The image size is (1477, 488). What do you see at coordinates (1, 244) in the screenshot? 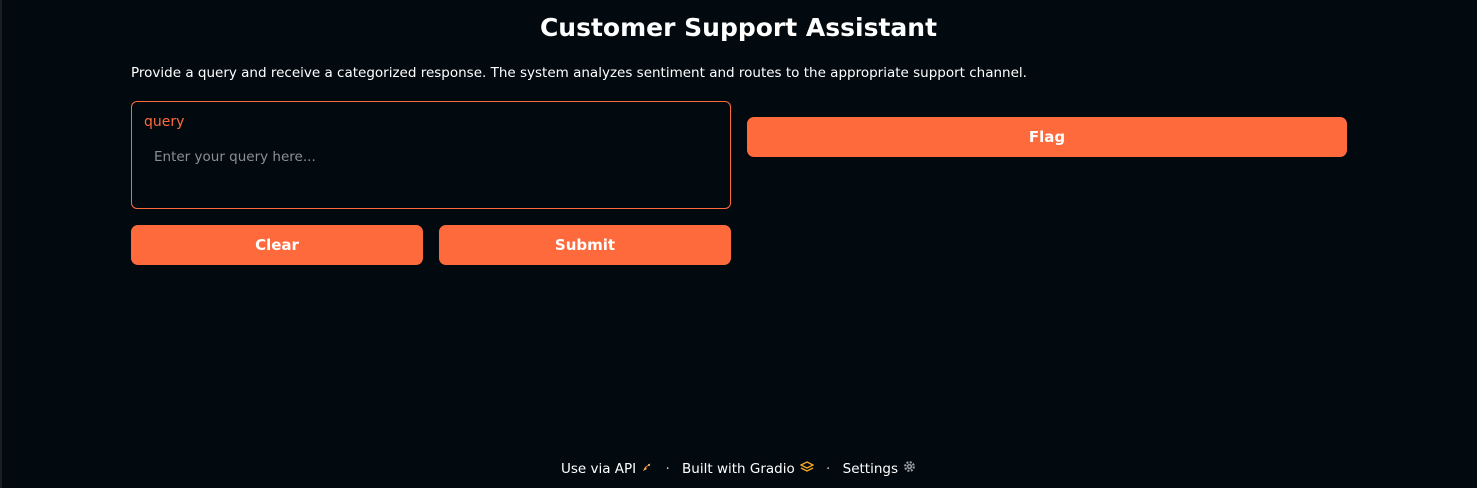
I see `window-edge` at bounding box center [1, 244].